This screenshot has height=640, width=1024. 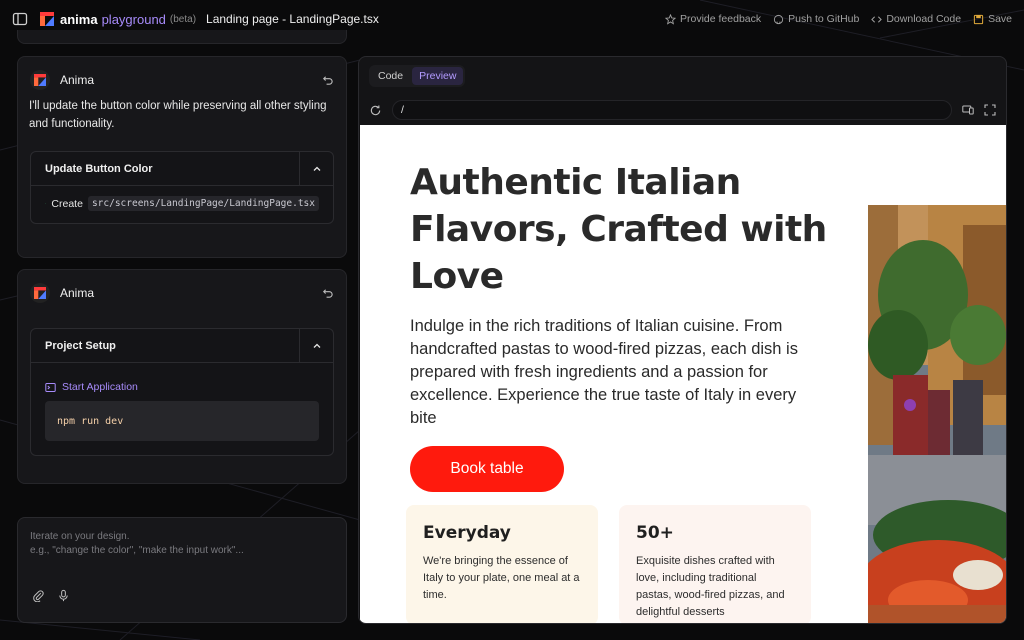 What do you see at coordinates (779, 19) in the screenshot?
I see `github-icon` at bounding box center [779, 19].